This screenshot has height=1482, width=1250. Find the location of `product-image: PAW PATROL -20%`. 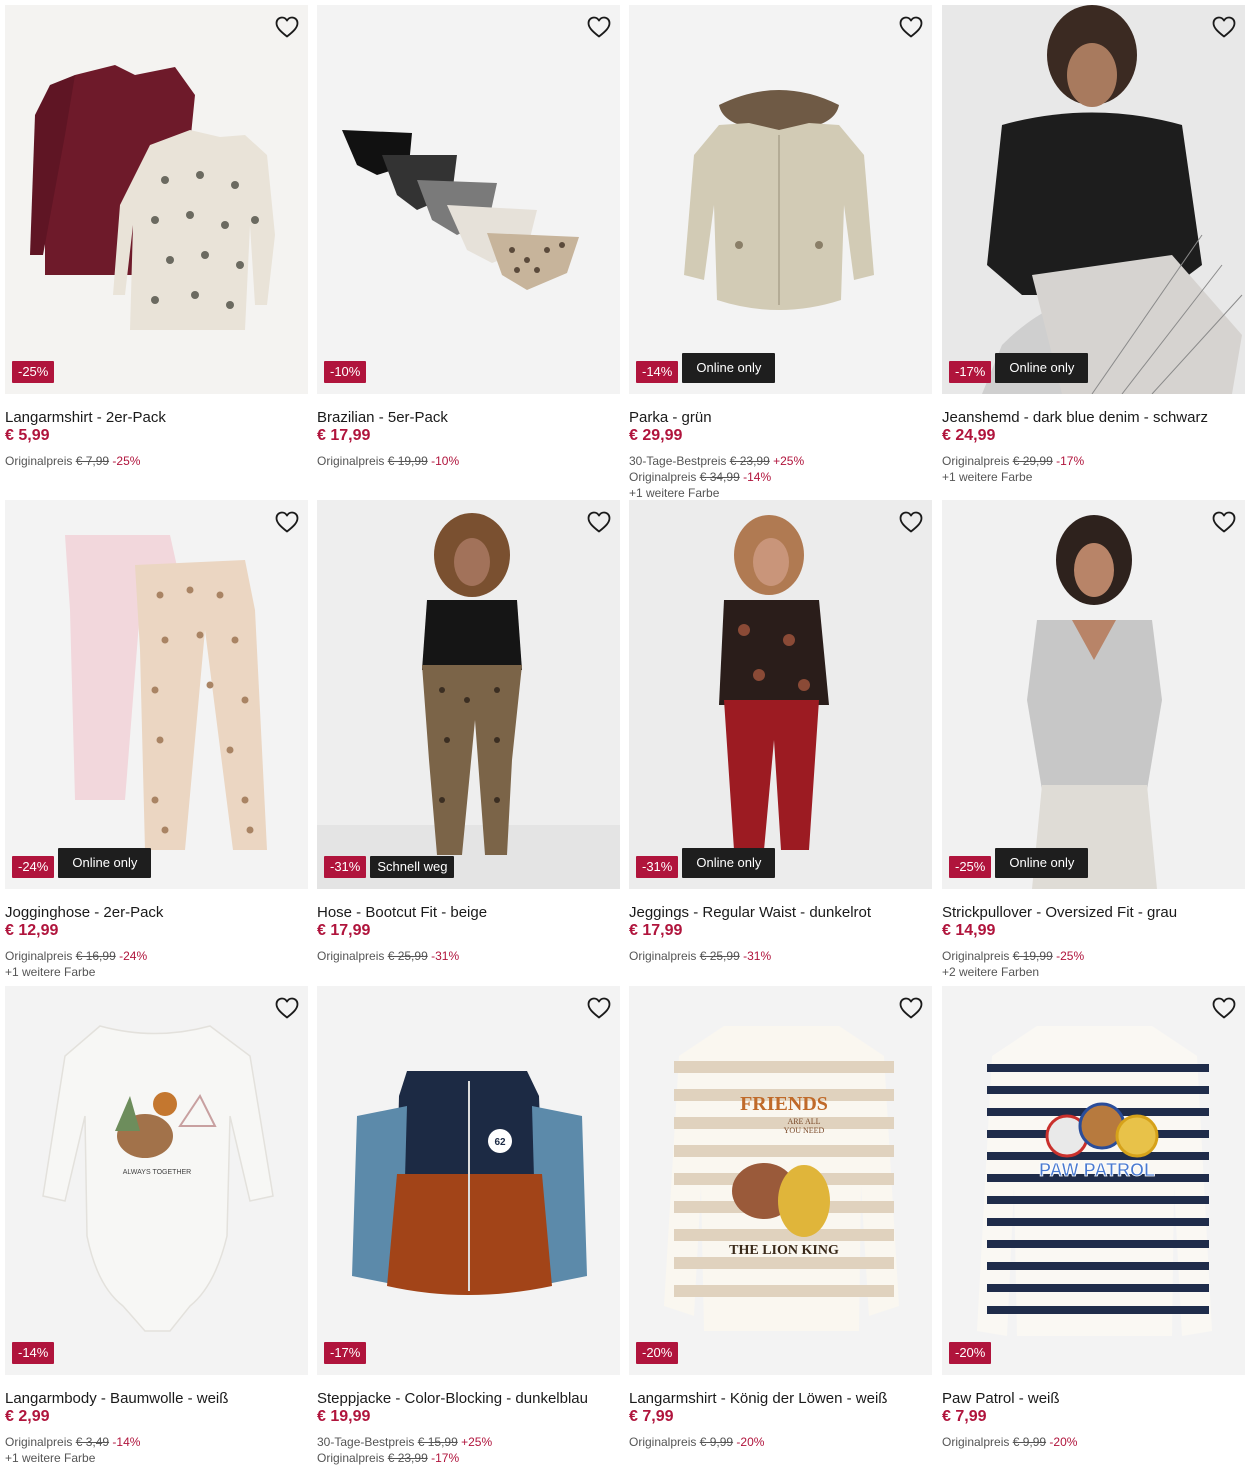

product-image: PAW PATROL -20% is located at coordinates (1093, 1180).